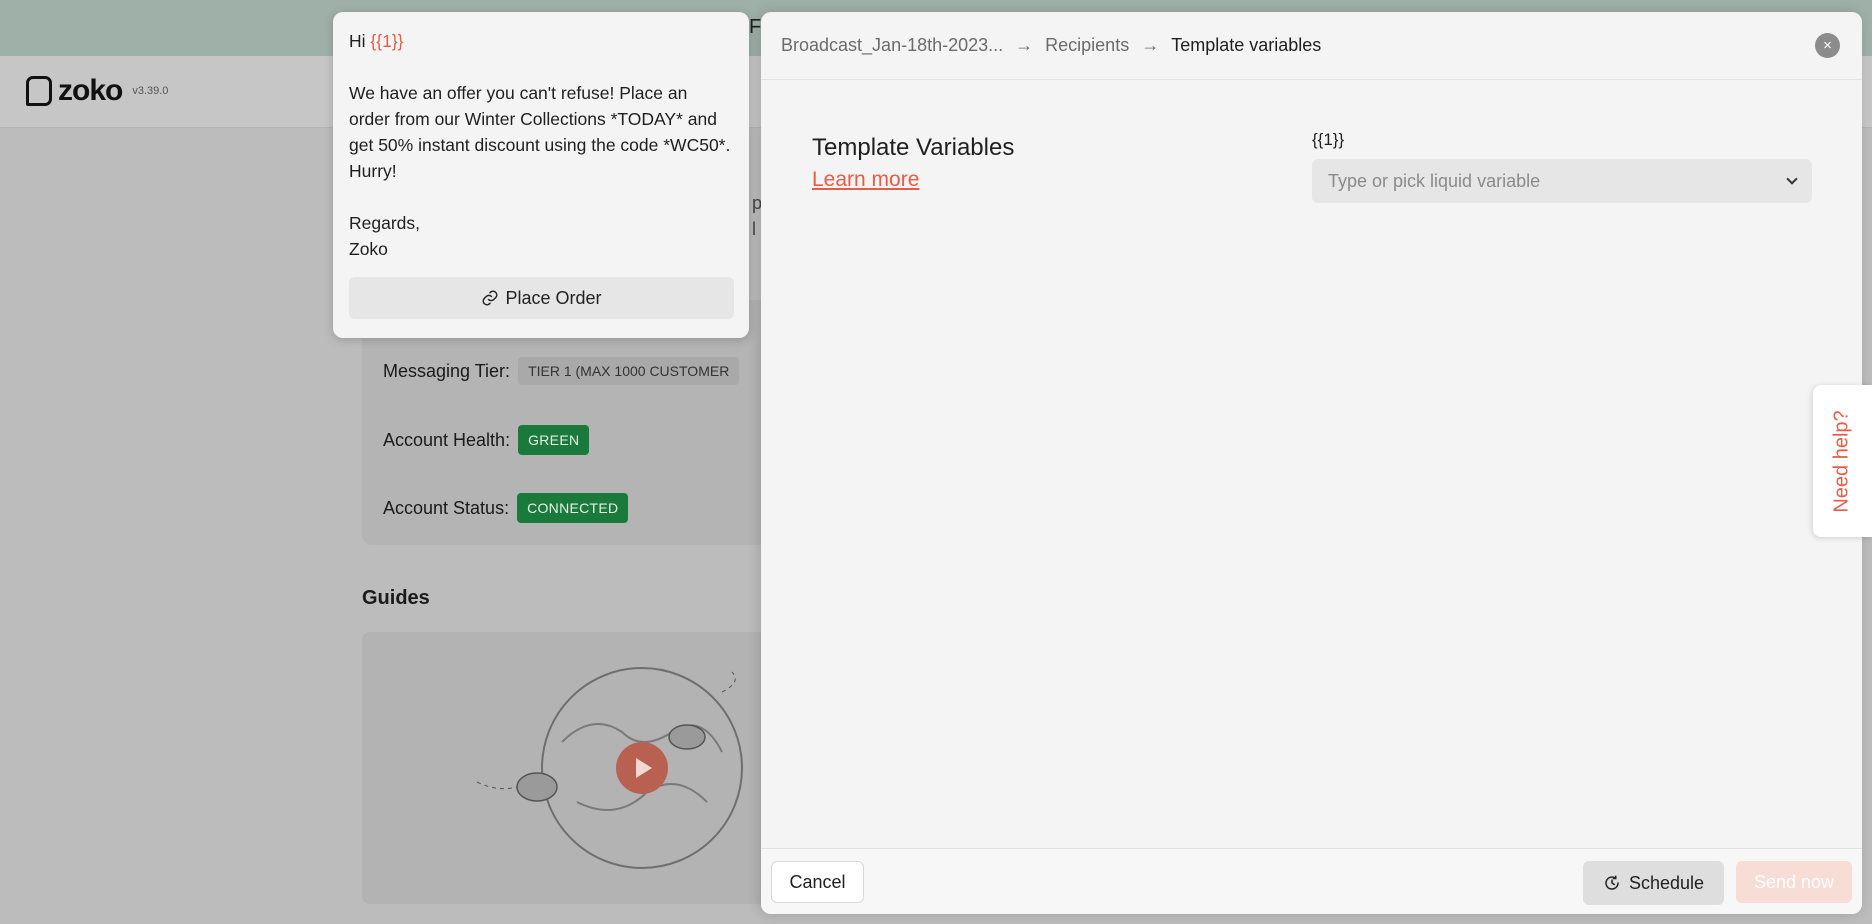 Image resolution: width=1872 pixels, height=924 pixels. I want to click on globe-illustration, so click(609, 768).